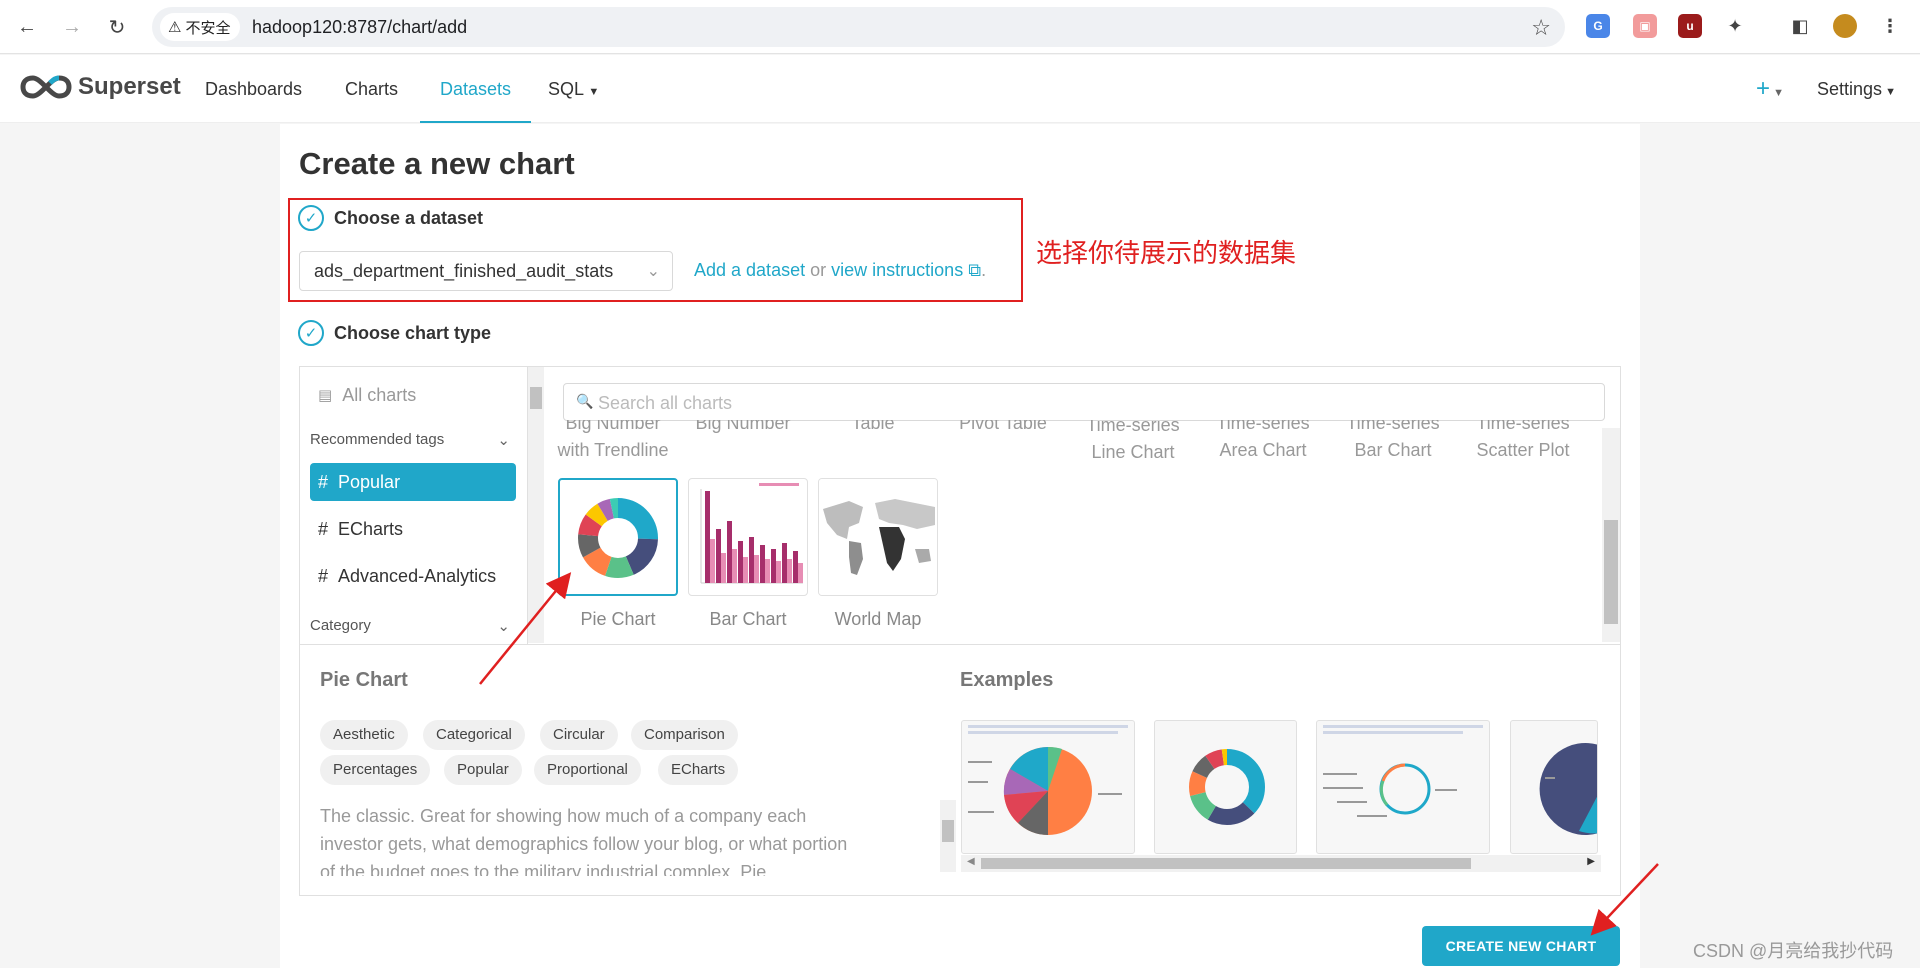 This screenshot has height=968, width=1920. I want to click on url-text: hadoop120:8787/chart/add, so click(359, 27).